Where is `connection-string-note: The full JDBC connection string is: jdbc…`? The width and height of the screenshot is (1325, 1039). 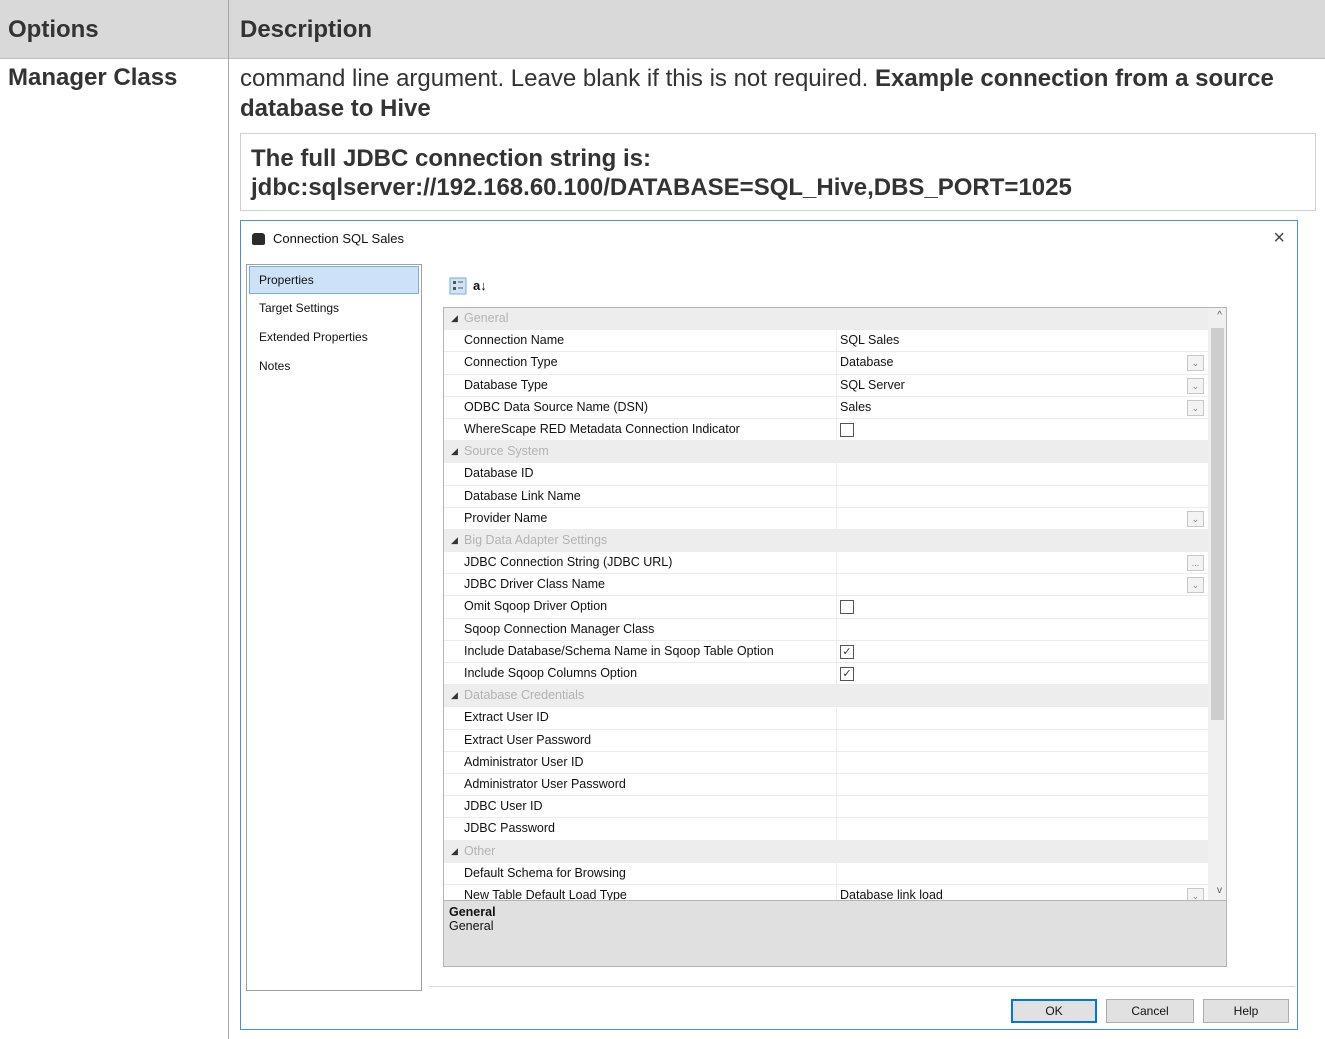 connection-string-note: The full JDBC connection string is: jdbc… is located at coordinates (778, 172).